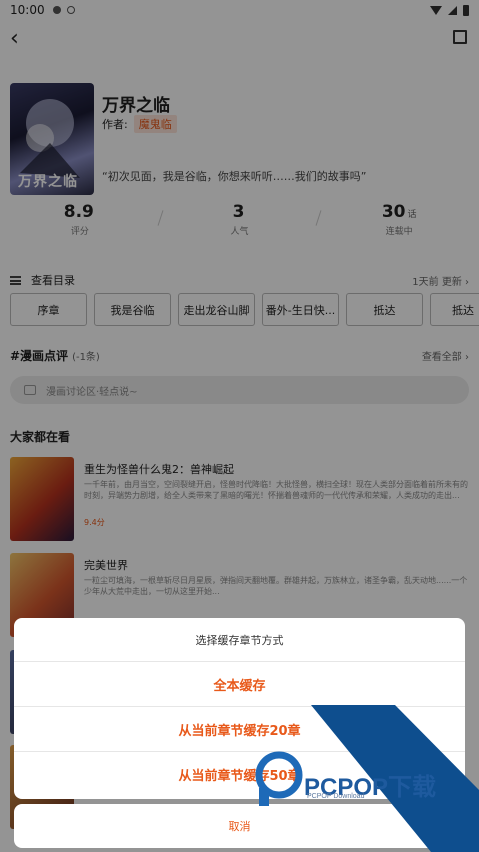 This screenshot has height=852, width=479. I want to click on cancel-button: 取消, so click(239, 826).